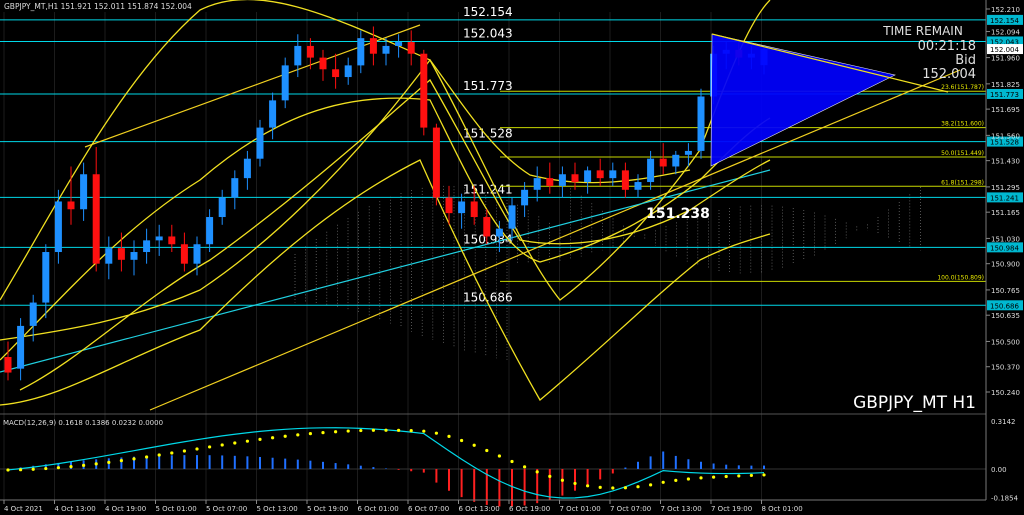 The height and width of the screenshot is (515, 1024). I want to click on price-tick-label: 150.500, so click(1005, 342).